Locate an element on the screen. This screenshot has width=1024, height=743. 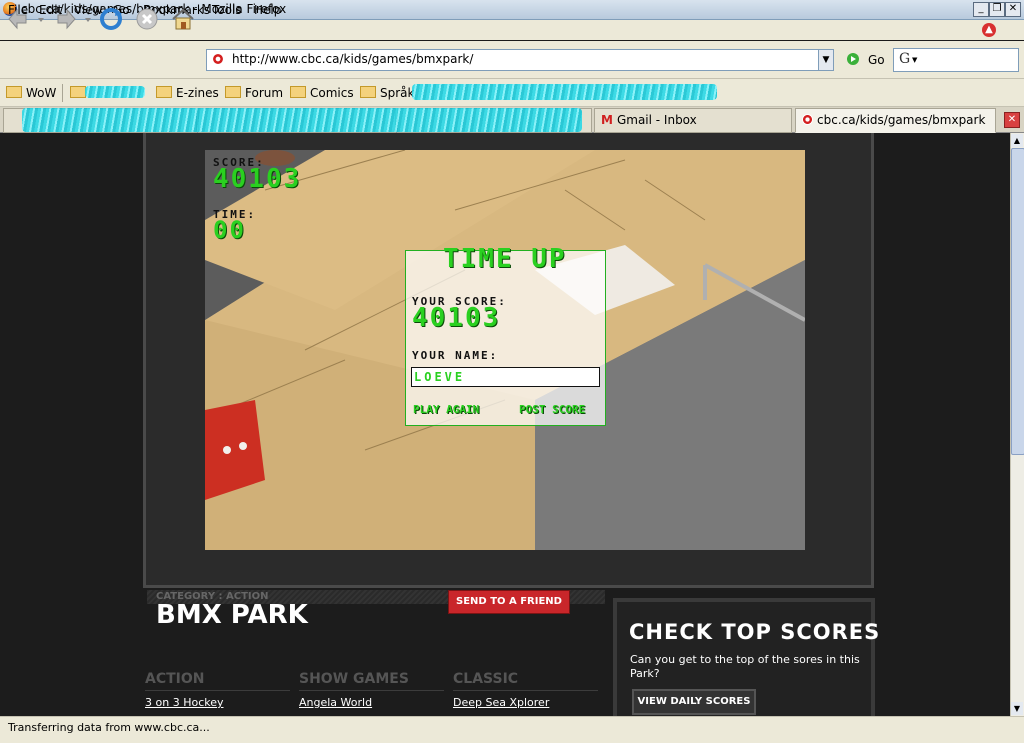
time-up-dialog is located at coordinates (505, 338).